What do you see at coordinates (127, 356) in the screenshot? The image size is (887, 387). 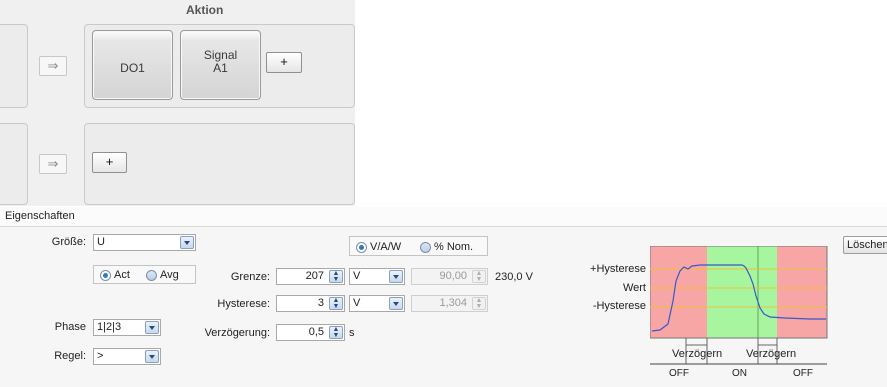 I see `regel-select: >` at bounding box center [127, 356].